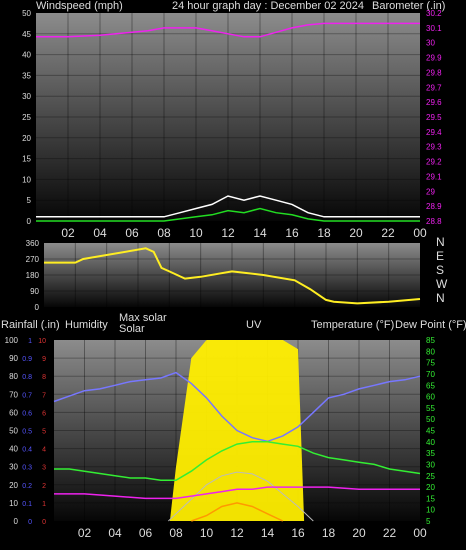  Describe the element at coordinates (42, 432) in the screenshot. I see `uv-y-ticks: 0 1 2 3 4 5 6 7 8 9 10` at that location.